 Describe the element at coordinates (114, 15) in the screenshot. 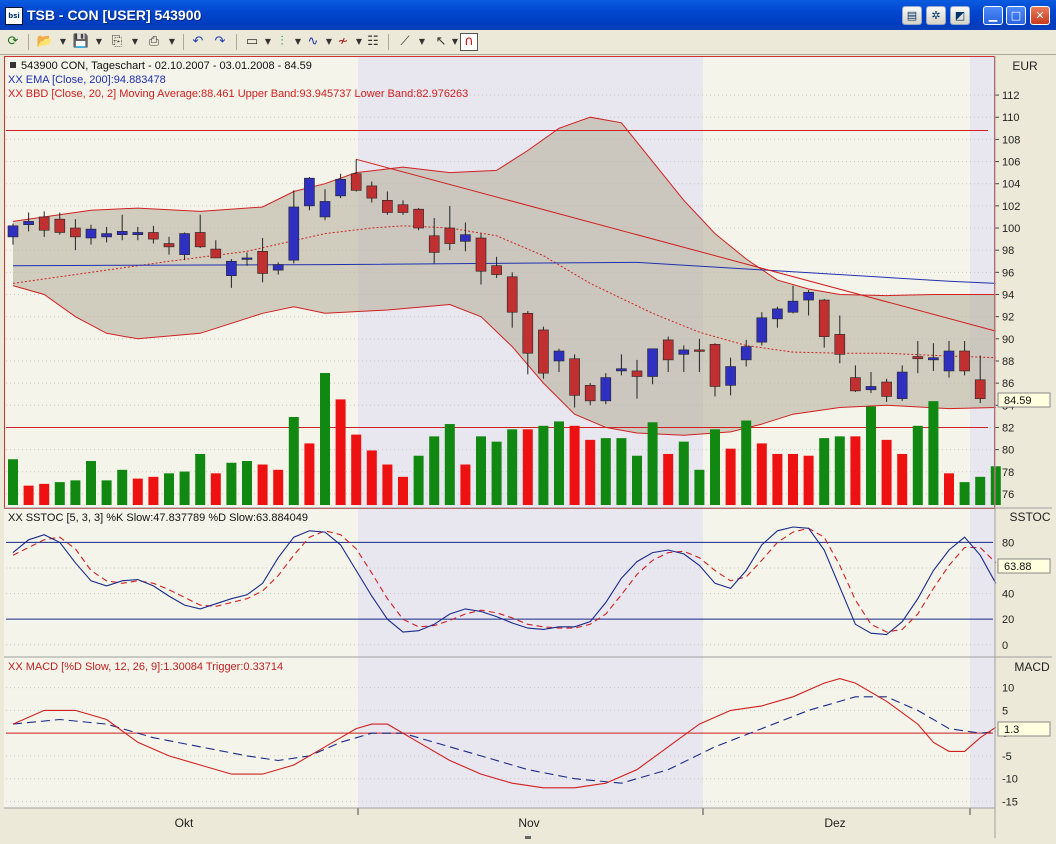

I see `window-title: TSB - CON [USER] 543900` at that location.